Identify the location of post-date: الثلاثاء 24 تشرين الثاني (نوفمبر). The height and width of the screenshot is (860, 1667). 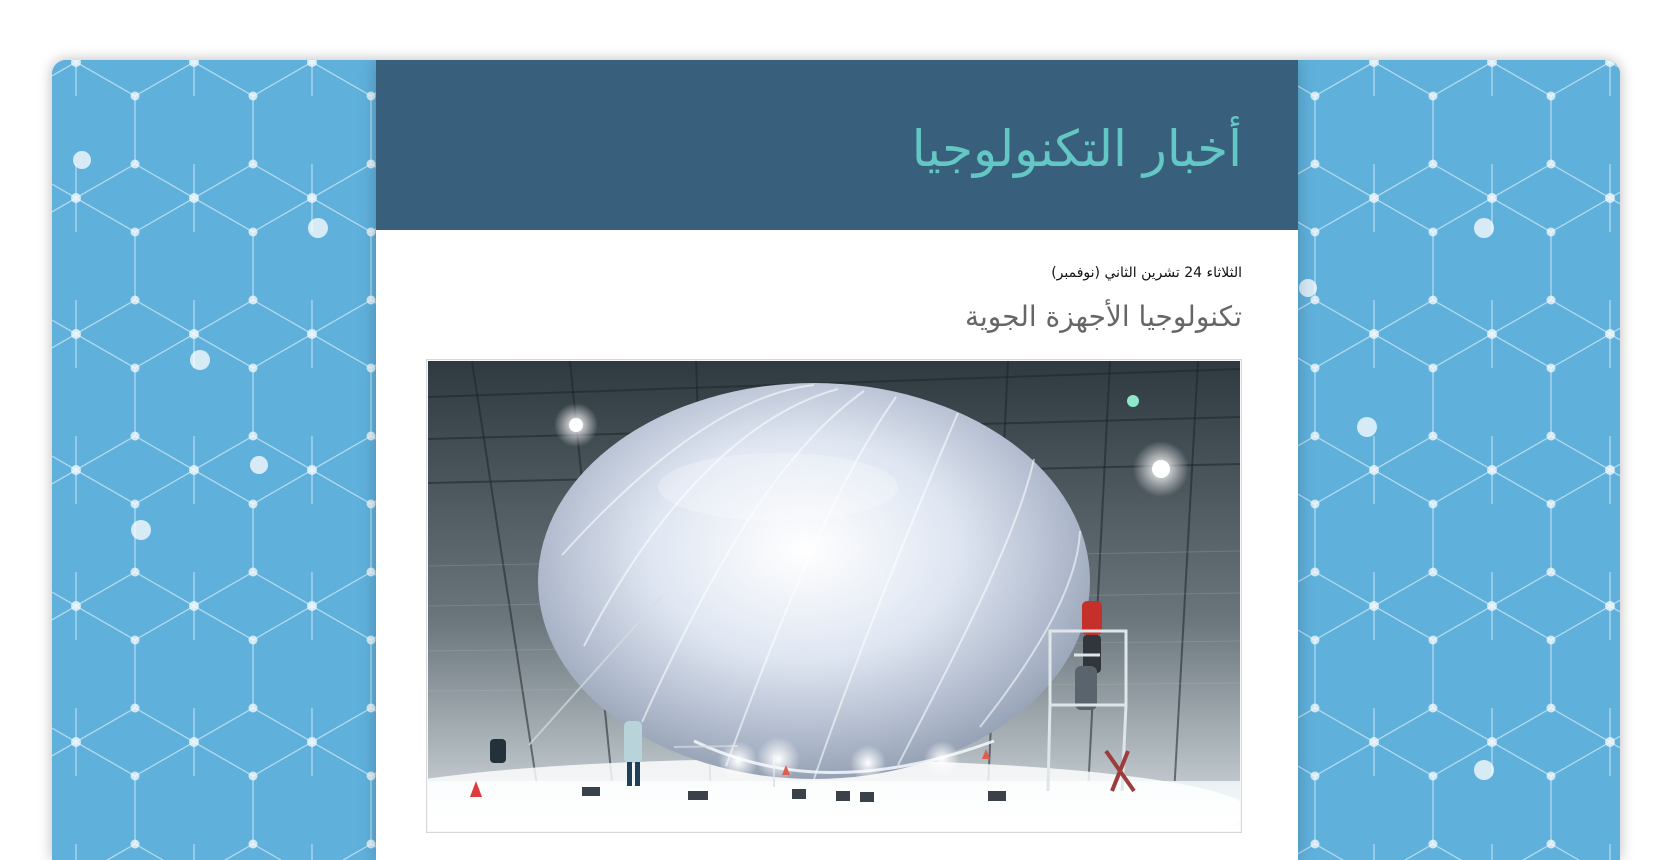
(1146, 273).